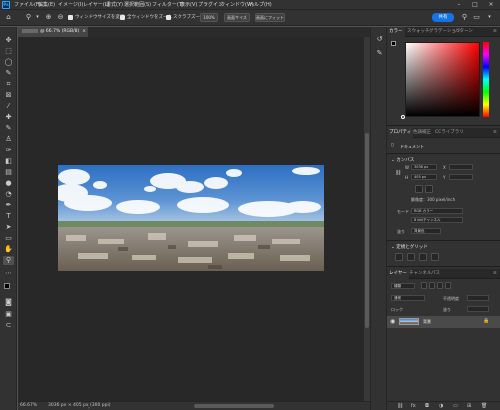 The image size is (500, 410). I want to click on visibility-eye-icon: ◉, so click(392, 321).